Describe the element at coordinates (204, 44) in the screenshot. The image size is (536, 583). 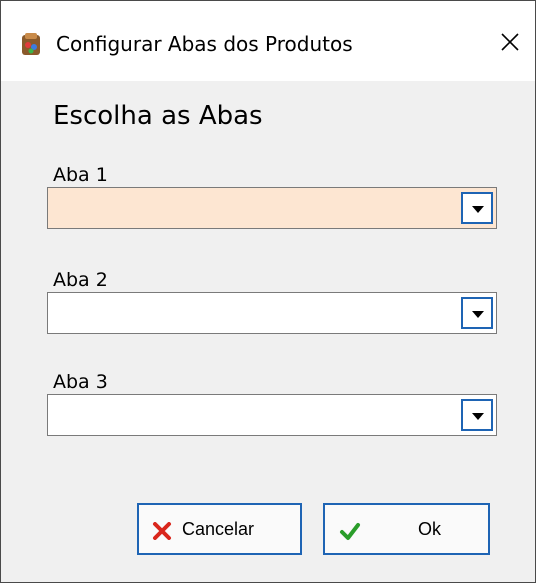
I see `window-title: Configurar Abas dos Produtos` at that location.